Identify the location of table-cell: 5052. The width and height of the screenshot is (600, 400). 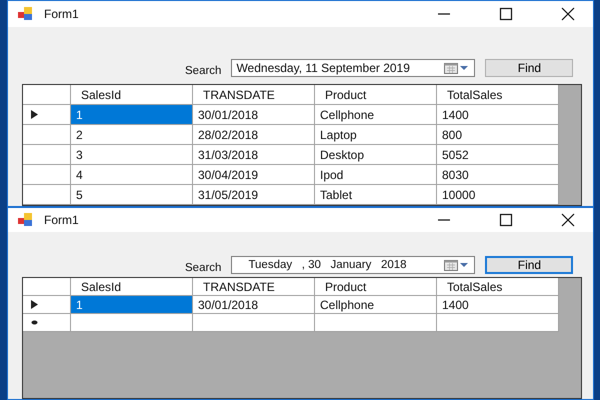
(498, 155).